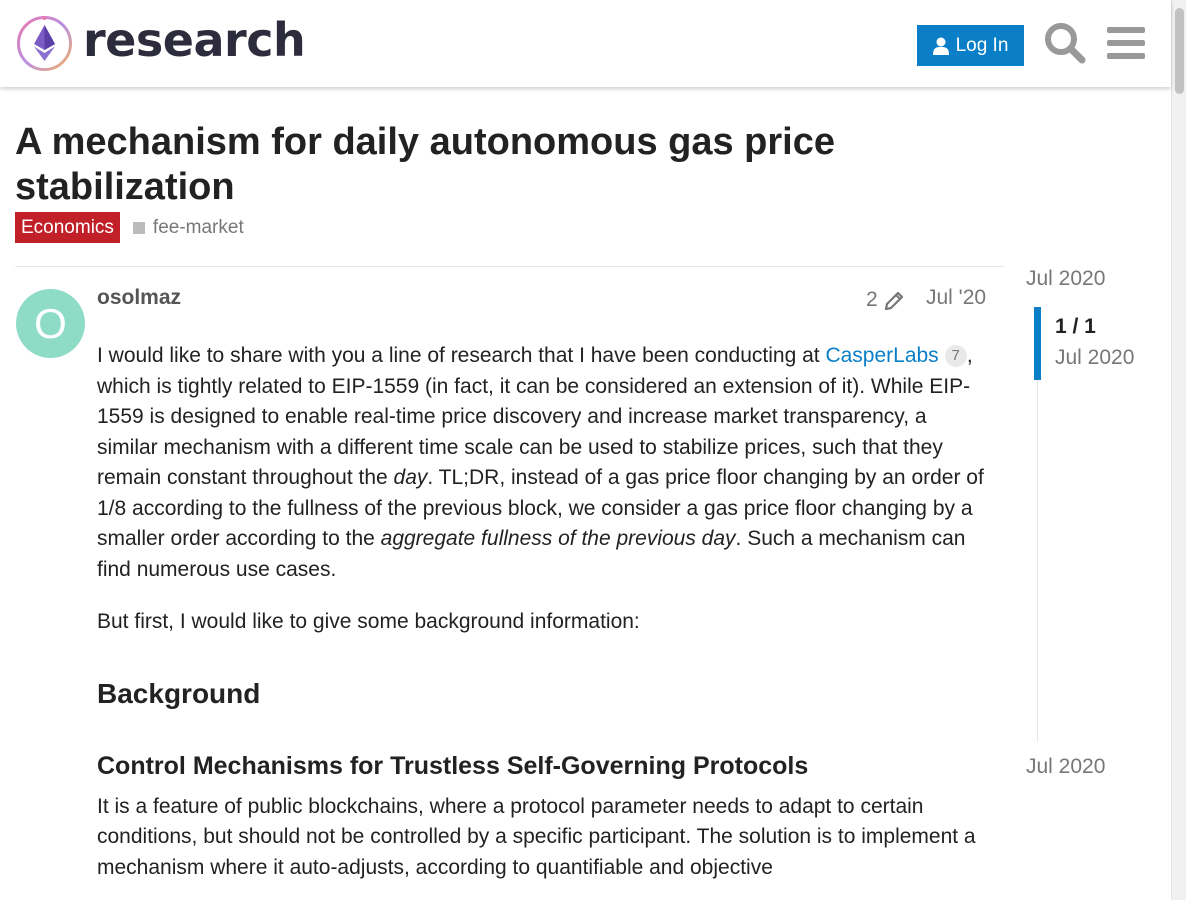  I want to click on site-header: research Log In, so click(585, 43).